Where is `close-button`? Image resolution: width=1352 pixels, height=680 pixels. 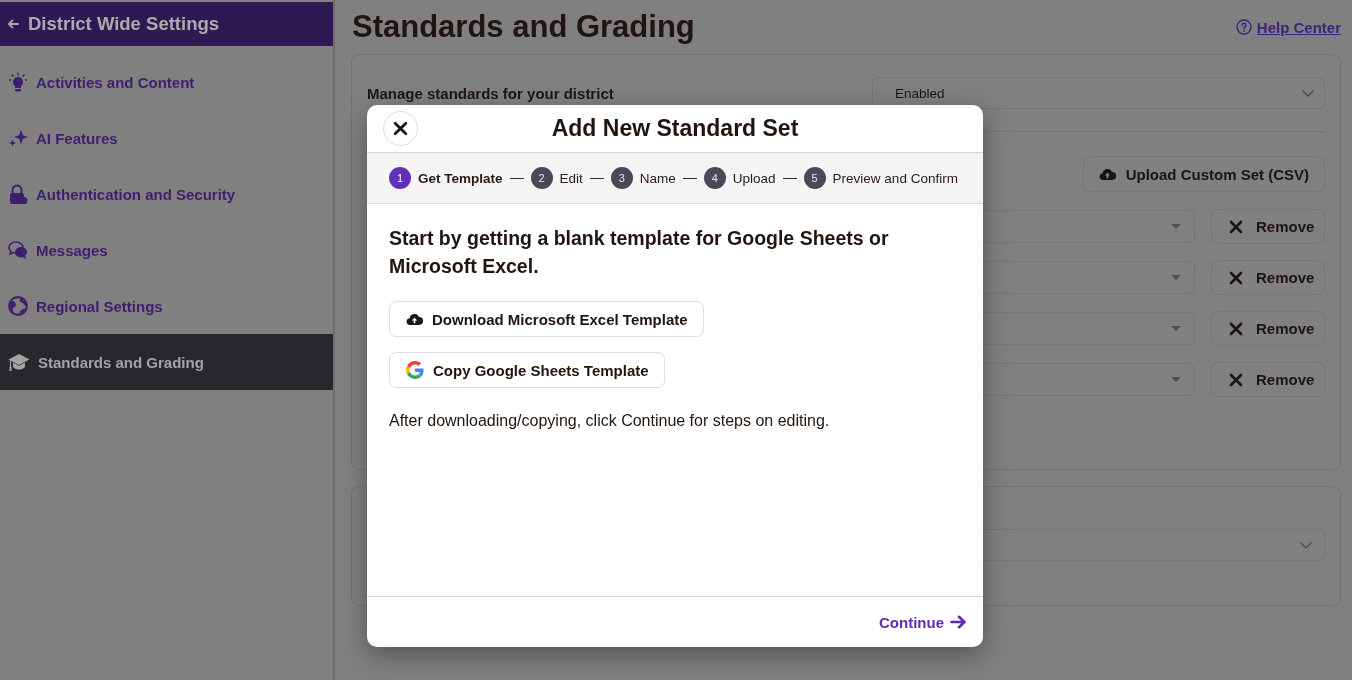
close-button is located at coordinates (400, 128).